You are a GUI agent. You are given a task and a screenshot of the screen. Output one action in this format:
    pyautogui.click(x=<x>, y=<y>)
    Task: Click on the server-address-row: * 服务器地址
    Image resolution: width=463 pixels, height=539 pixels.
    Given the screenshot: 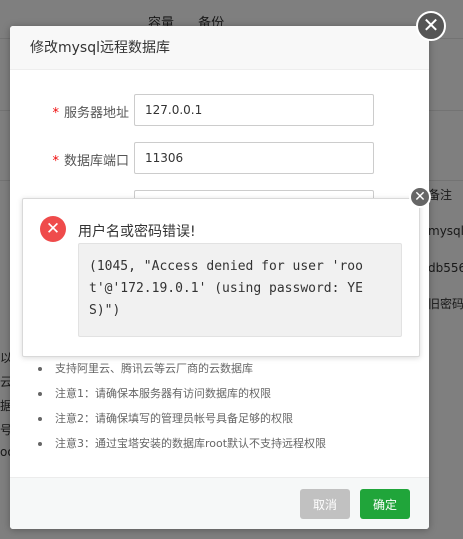 What is the action you would take?
    pyautogui.click(x=219, y=110)
    